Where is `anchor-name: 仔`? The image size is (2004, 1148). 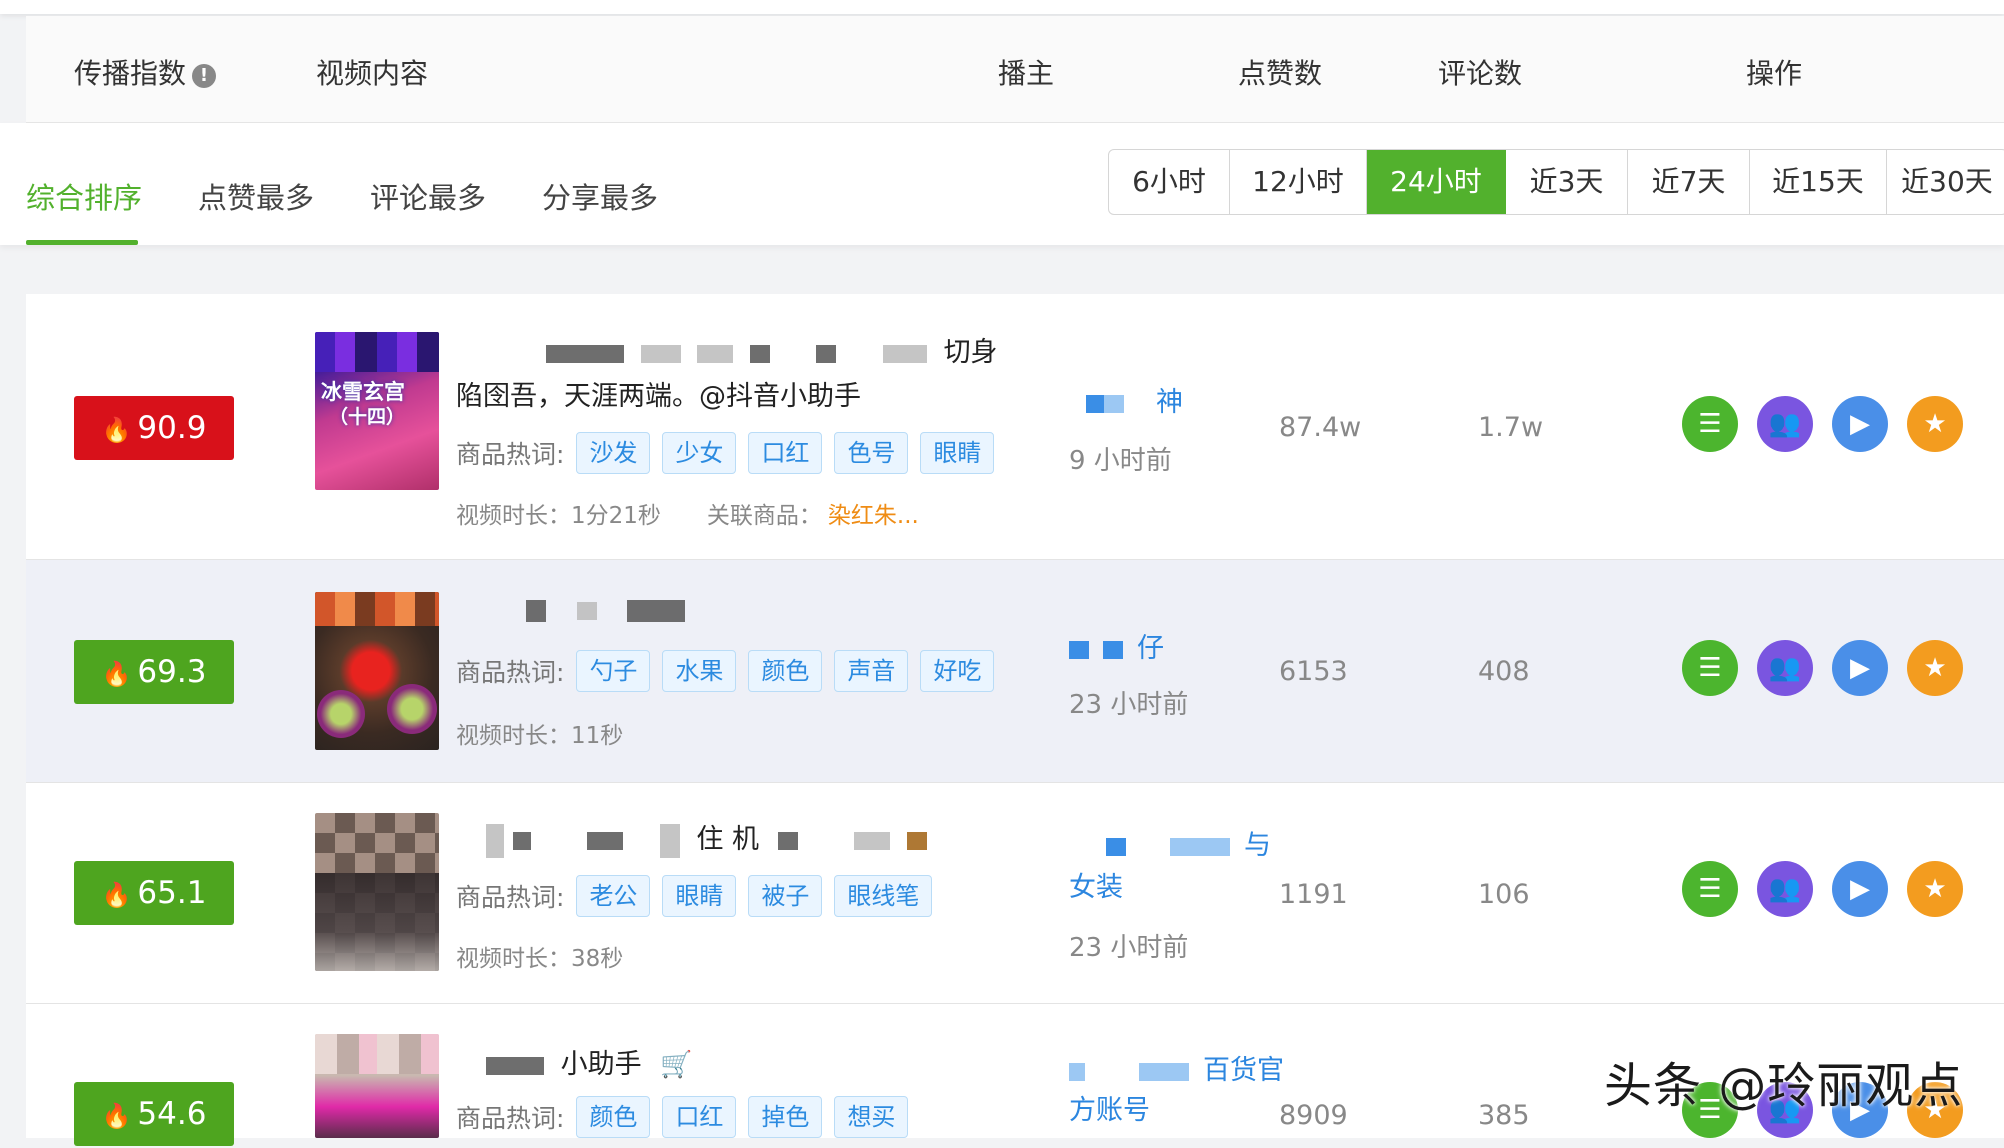
anchor-name: 仔 is located at coordinates (1116, 645).